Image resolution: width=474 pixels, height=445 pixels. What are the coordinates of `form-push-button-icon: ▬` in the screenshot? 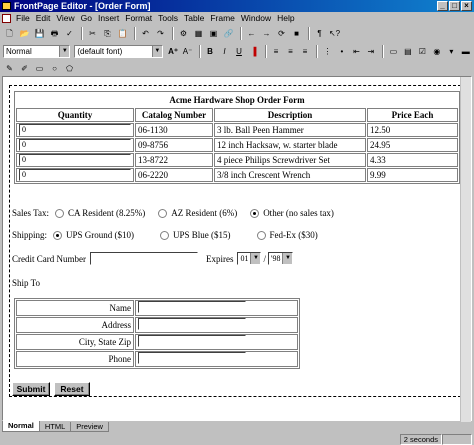 It's located at (466, 51).